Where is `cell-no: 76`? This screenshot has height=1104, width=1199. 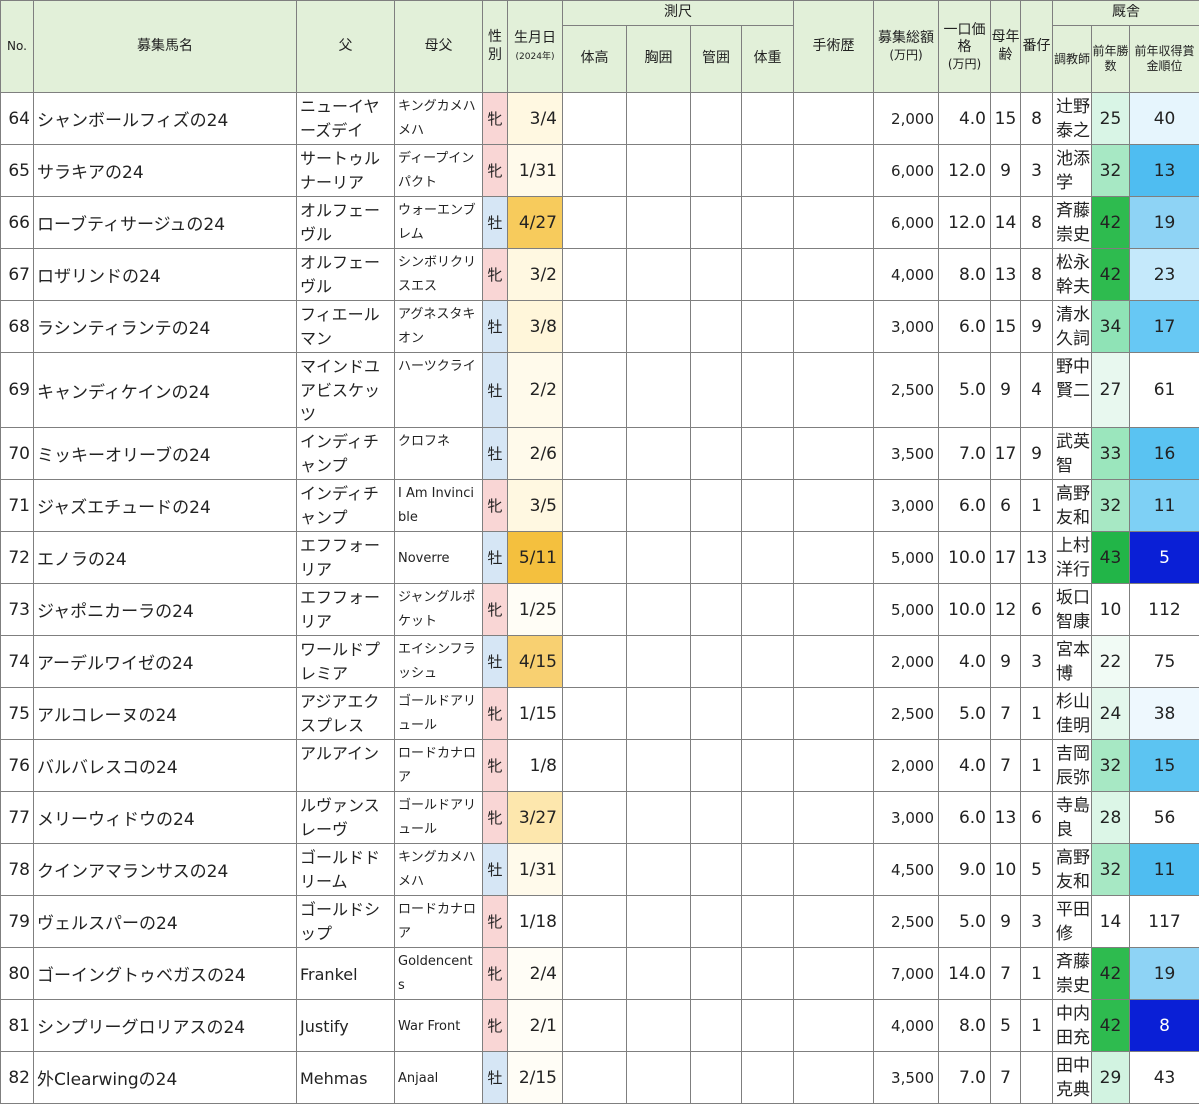 cell-no: 76 is located at coordinates (17, 766).